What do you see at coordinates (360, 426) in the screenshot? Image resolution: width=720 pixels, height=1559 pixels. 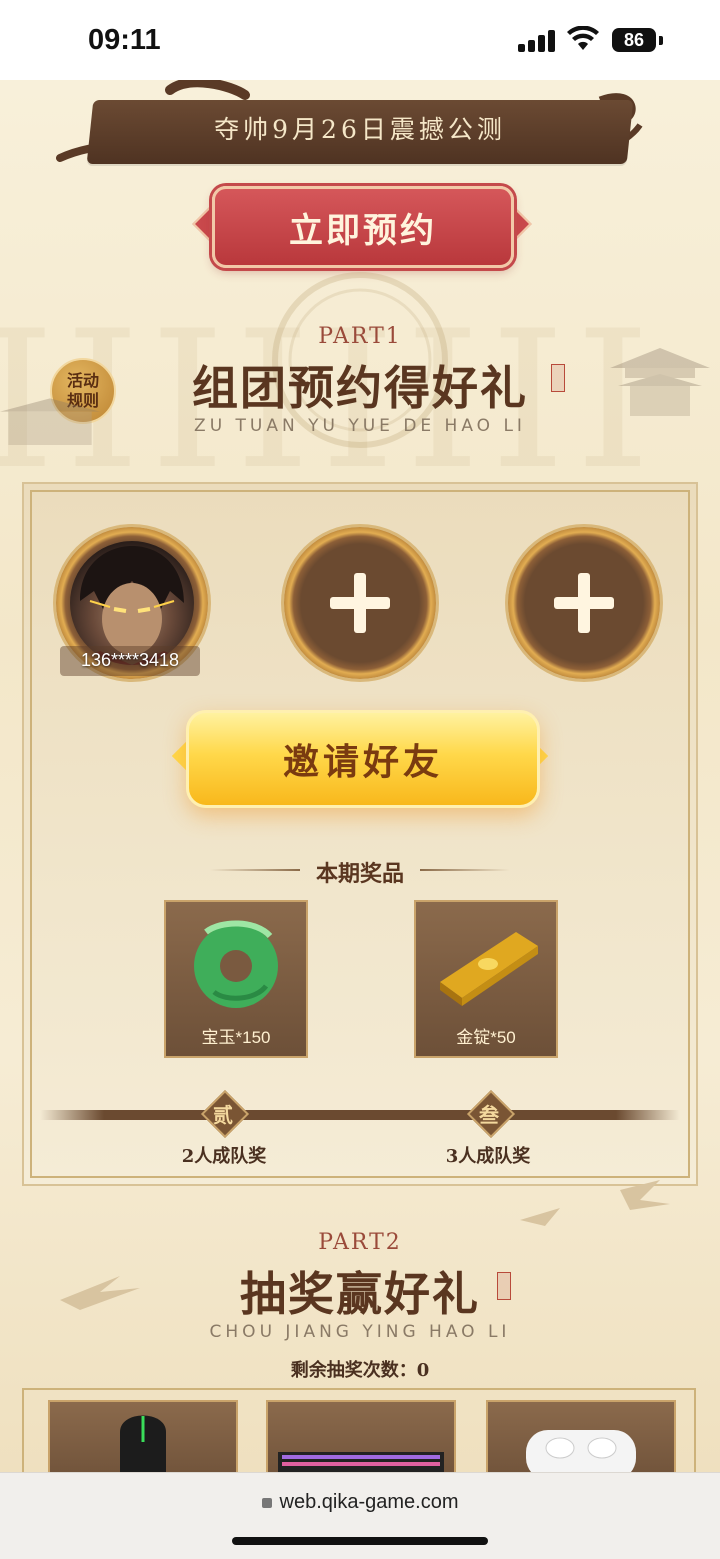 I see `part1-subtitle: ZU TUAN YU YUE DE HAO LI` at bounding box center [360, 426].